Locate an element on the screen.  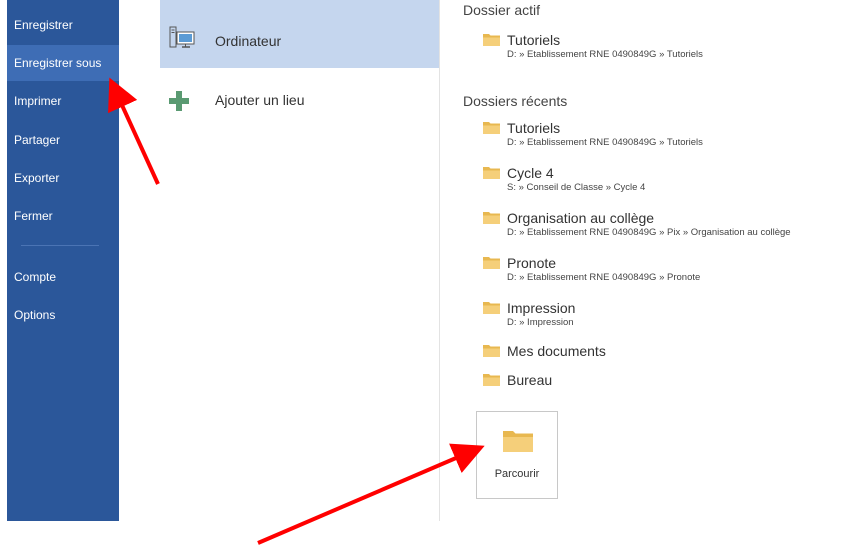
sidebar-item-enregistrer: Enregistrer is located at coordinates (63, 25).